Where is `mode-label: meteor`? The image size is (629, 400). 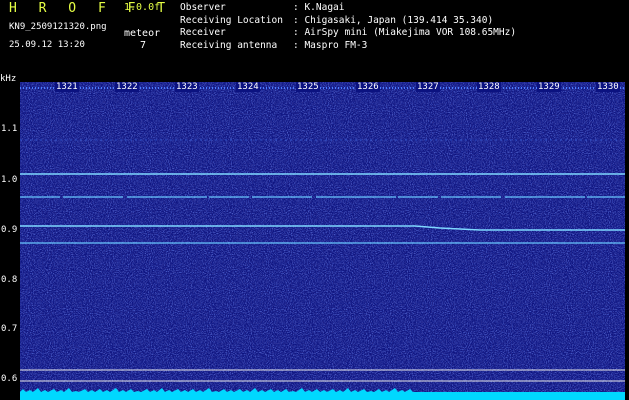 mode-label: meteor is located at coordinates (142, 33).